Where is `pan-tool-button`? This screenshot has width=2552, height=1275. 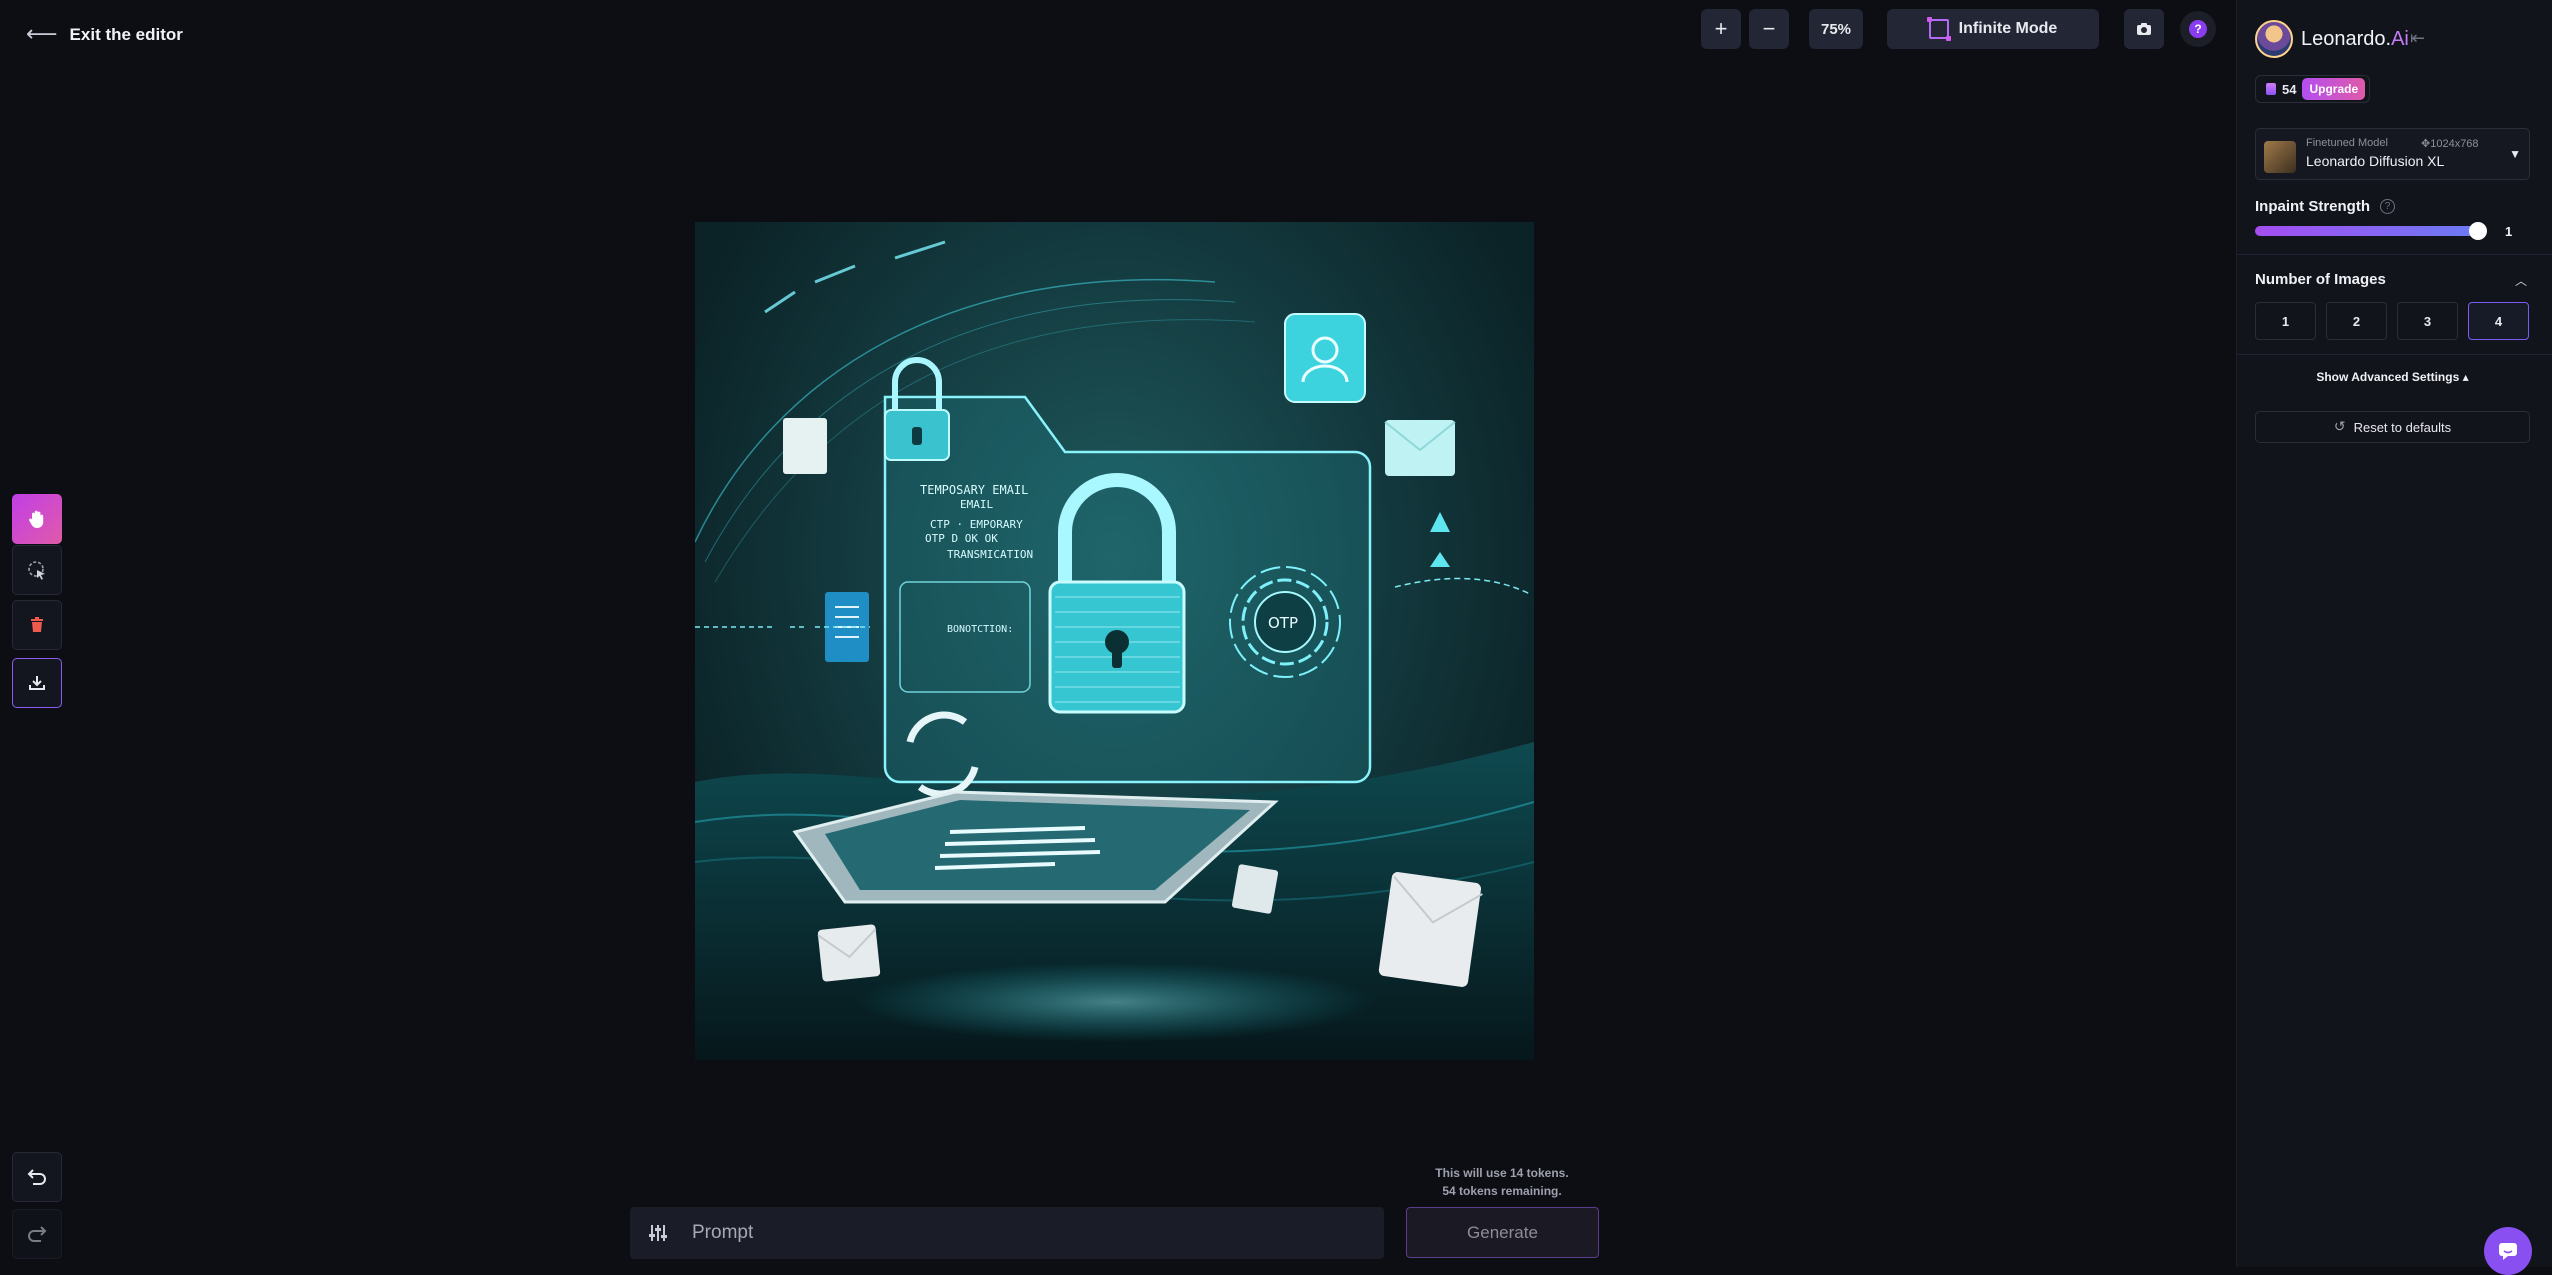 pan-tool-button is located at coordinates (37, 519).